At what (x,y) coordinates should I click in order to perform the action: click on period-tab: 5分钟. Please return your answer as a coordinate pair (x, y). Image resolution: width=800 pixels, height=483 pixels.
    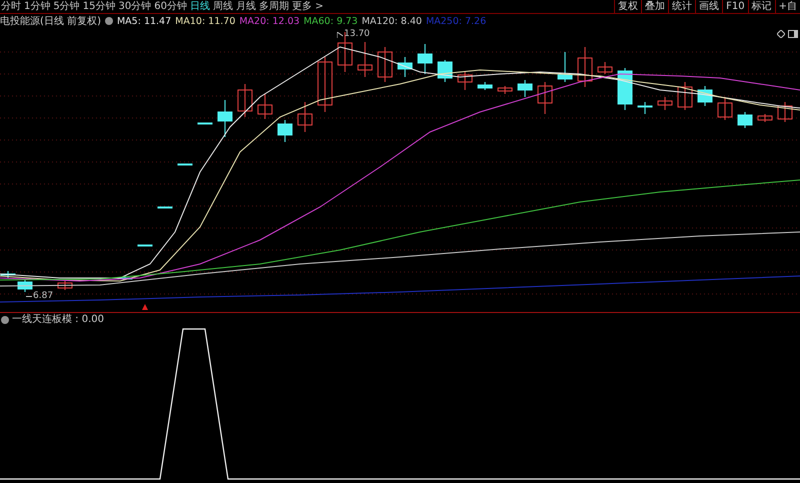
    Looking at the image, I should click on (66, 6).